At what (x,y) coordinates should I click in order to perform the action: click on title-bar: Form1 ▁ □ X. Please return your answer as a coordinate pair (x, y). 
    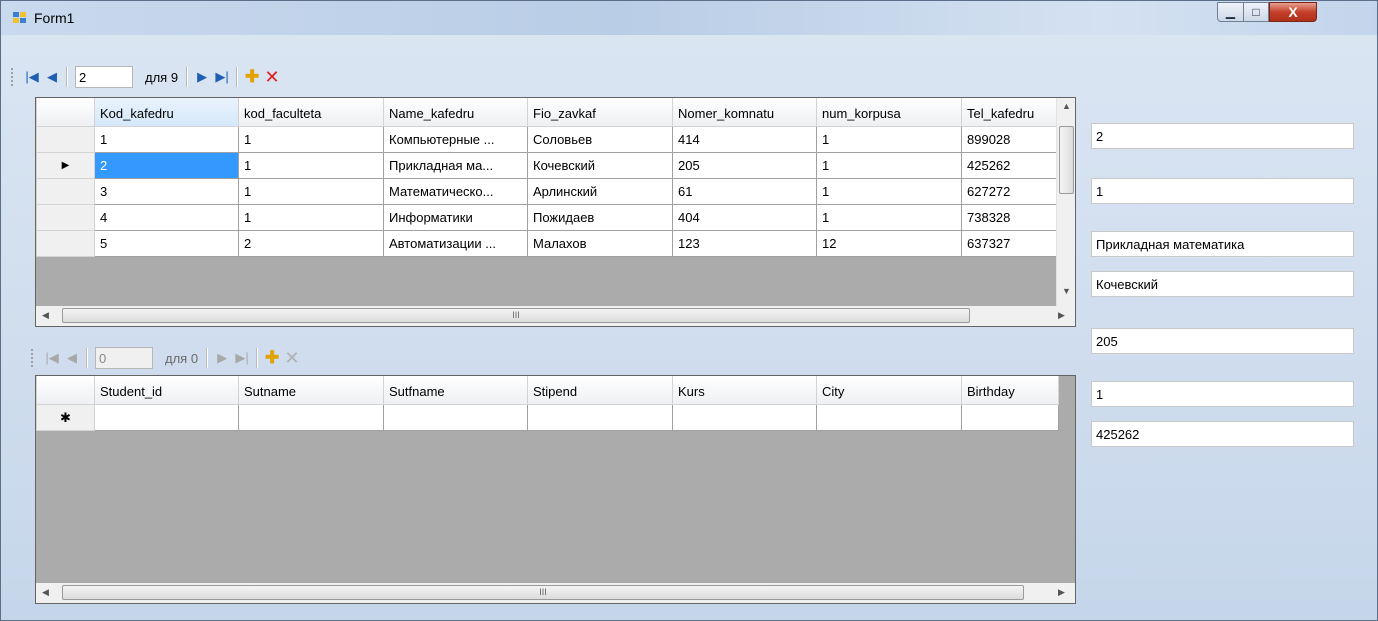
    Looking at the image, I should click on (689, 18).